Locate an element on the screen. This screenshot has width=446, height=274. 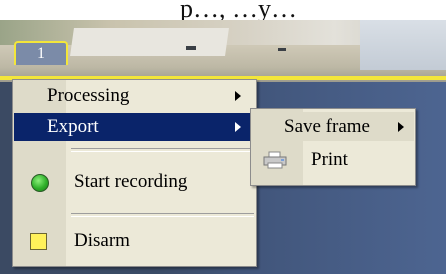
menu-item-disarm: Disarm is located at coordinates (134, 241).